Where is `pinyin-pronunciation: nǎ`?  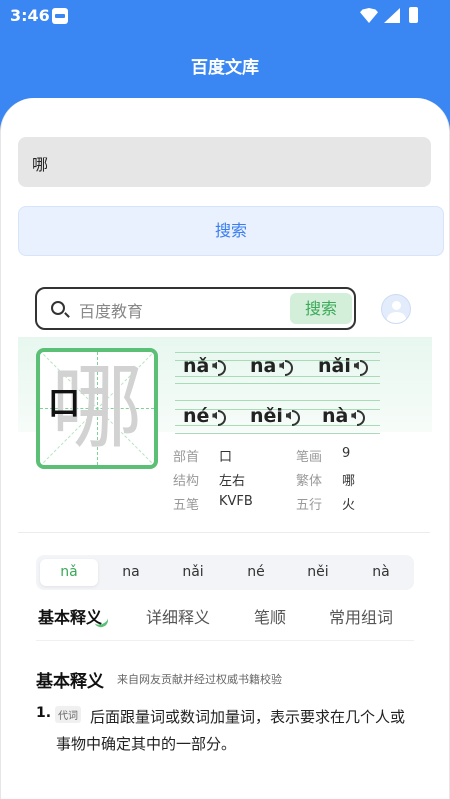 pinyin-pronunciation: nǎ is located at coordinates (205, 365).